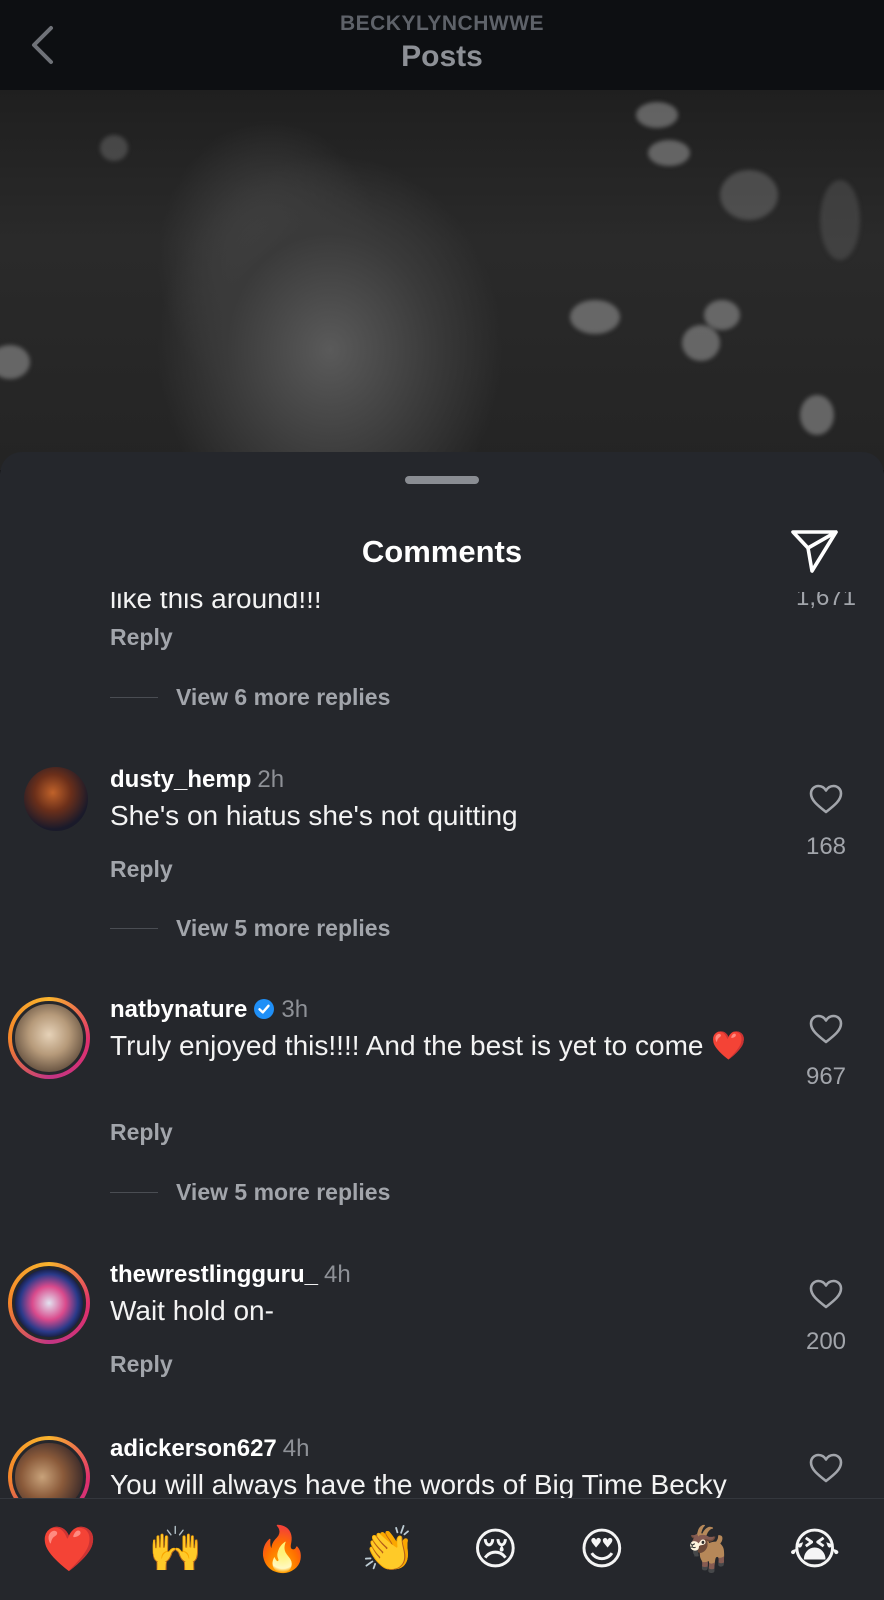 The width and height of the screenshot is (884, 1600). Describe the element at coordinates (271, 779) in the screenshot. I see `comment-time: 2h` at that location.